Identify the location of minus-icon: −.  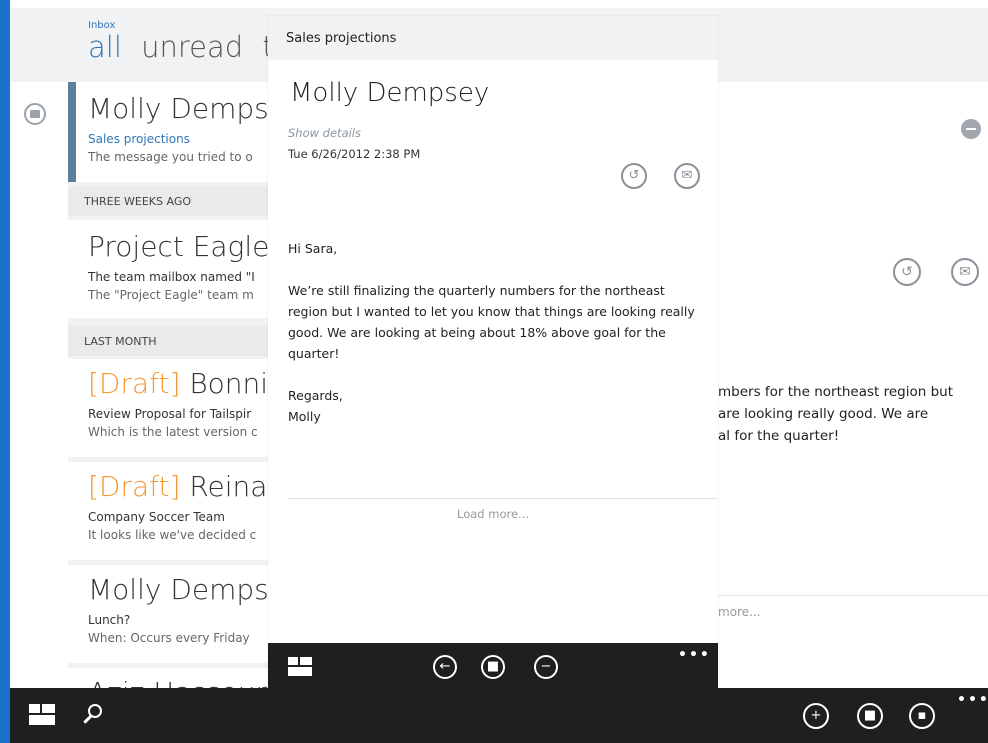
(546, 667).